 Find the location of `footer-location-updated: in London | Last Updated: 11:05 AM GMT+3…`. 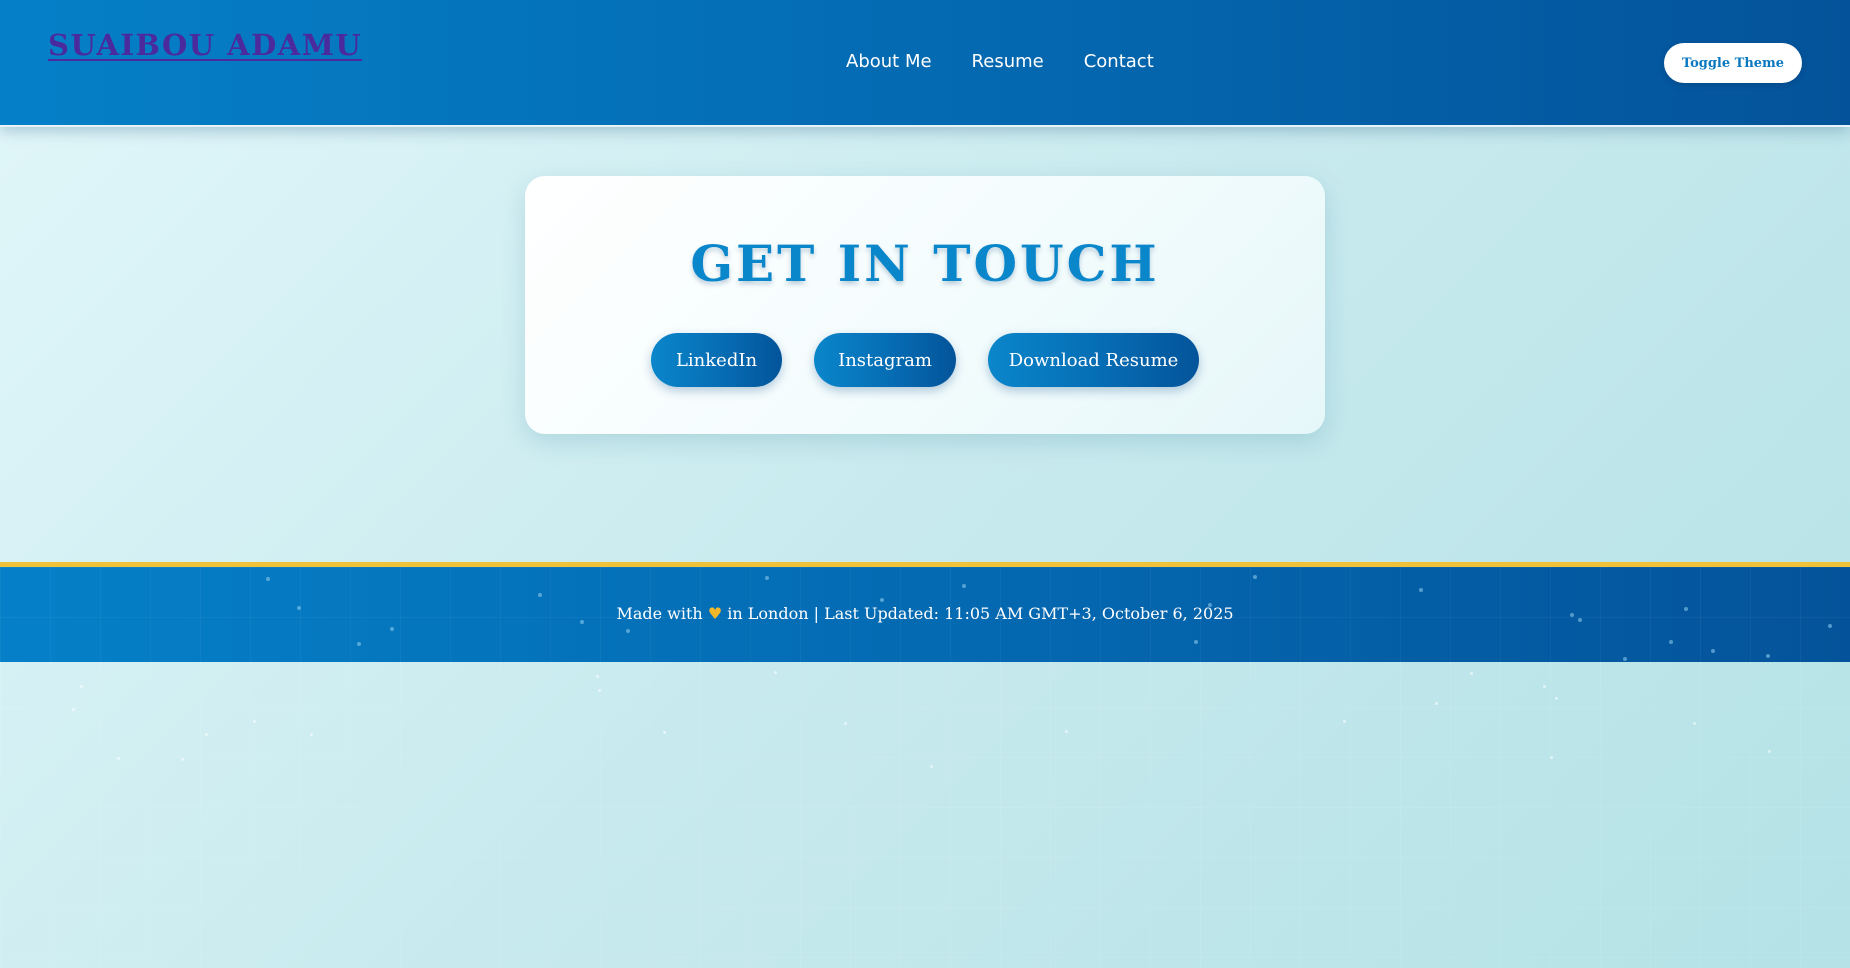

footer-location-updated: in London | Last Updated: 11:05 AM GMT+3… is located at coordinates (980, 613).